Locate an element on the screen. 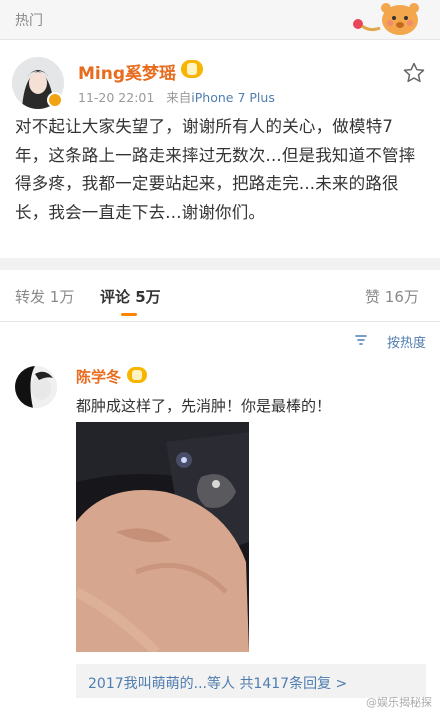 This screenshot has width=440, height=712. comment-avatar is located at coordinates (36, 387).